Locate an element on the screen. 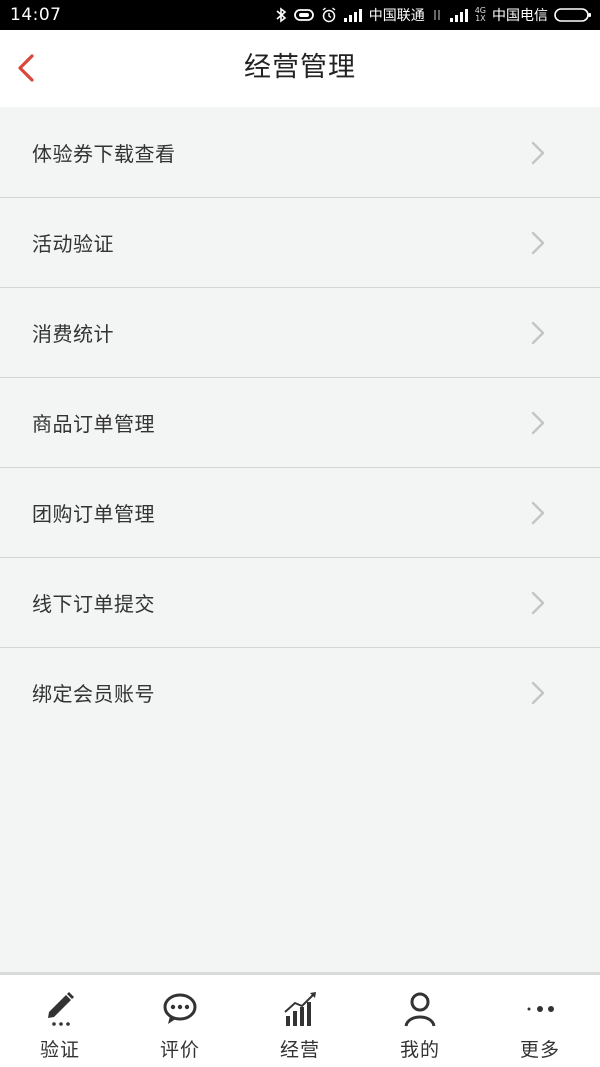  menu-item-label: 绑定会员账号 is located at coordinates (93, 694).